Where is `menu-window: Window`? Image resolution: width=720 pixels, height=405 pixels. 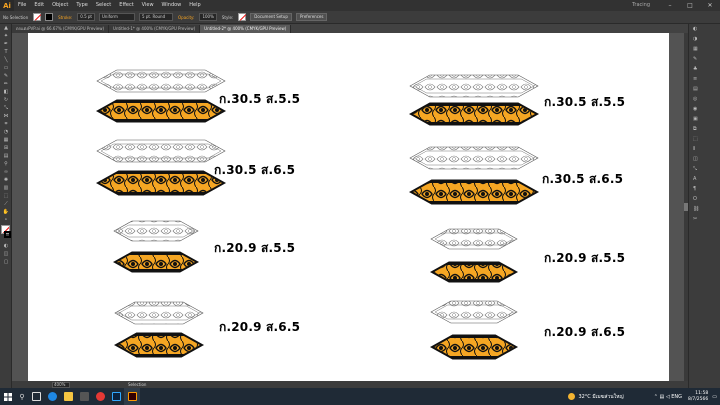 menu-window: Window is located at coordinates (172, 5).